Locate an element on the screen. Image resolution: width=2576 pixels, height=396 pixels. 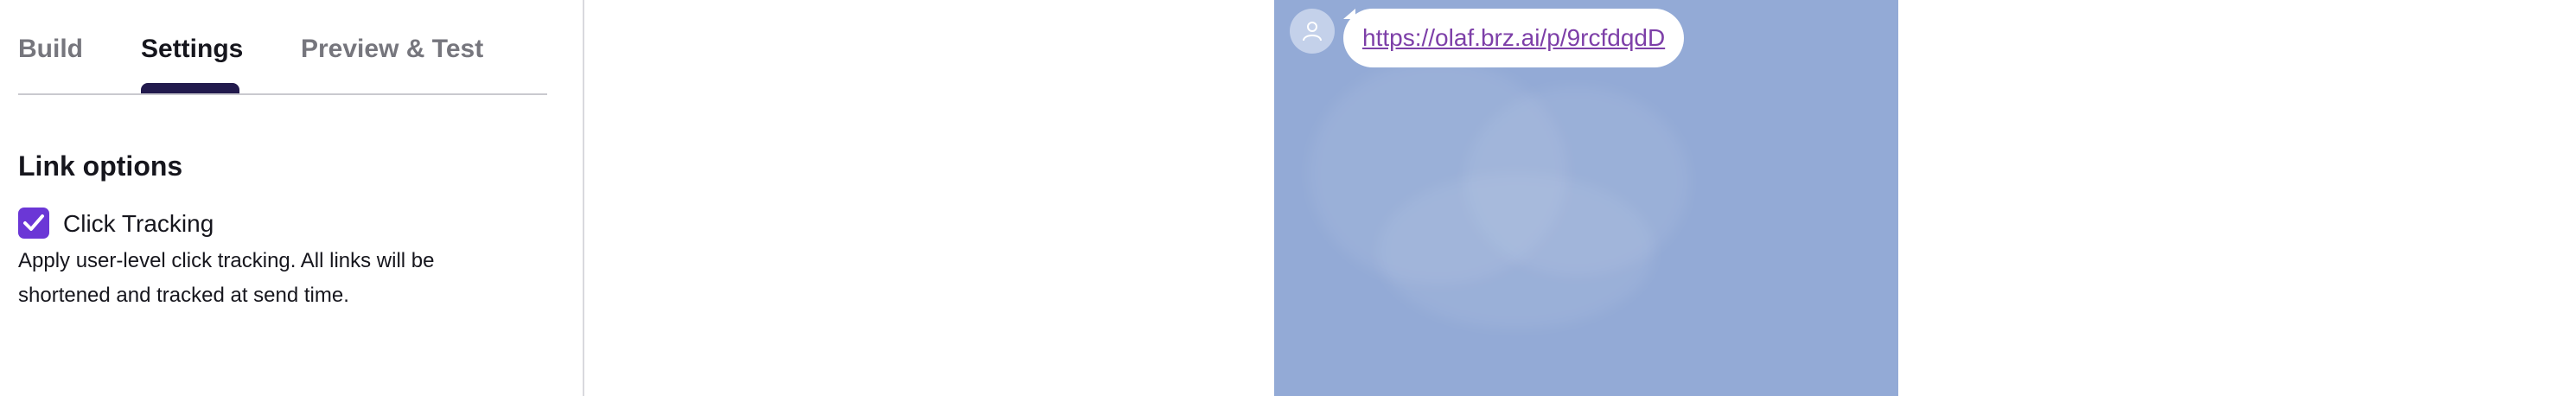
user-icon is located at coordinates (1312, 32).